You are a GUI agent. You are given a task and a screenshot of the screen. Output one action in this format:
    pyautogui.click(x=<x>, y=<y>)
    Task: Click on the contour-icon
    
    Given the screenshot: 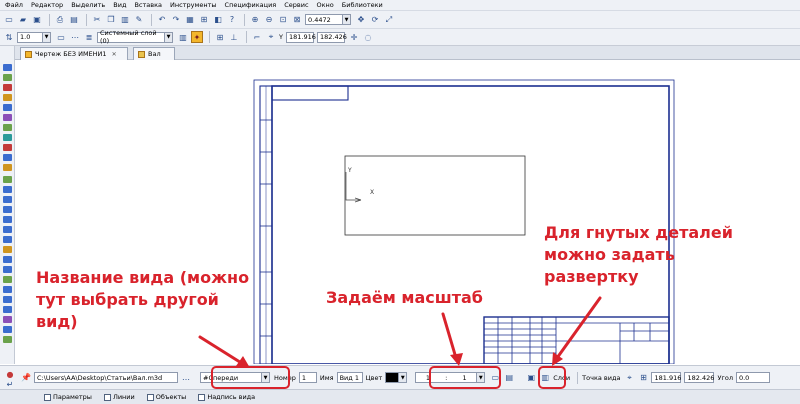 What is the action you would take?
    pyautogui.click(x=7, y=309)
    